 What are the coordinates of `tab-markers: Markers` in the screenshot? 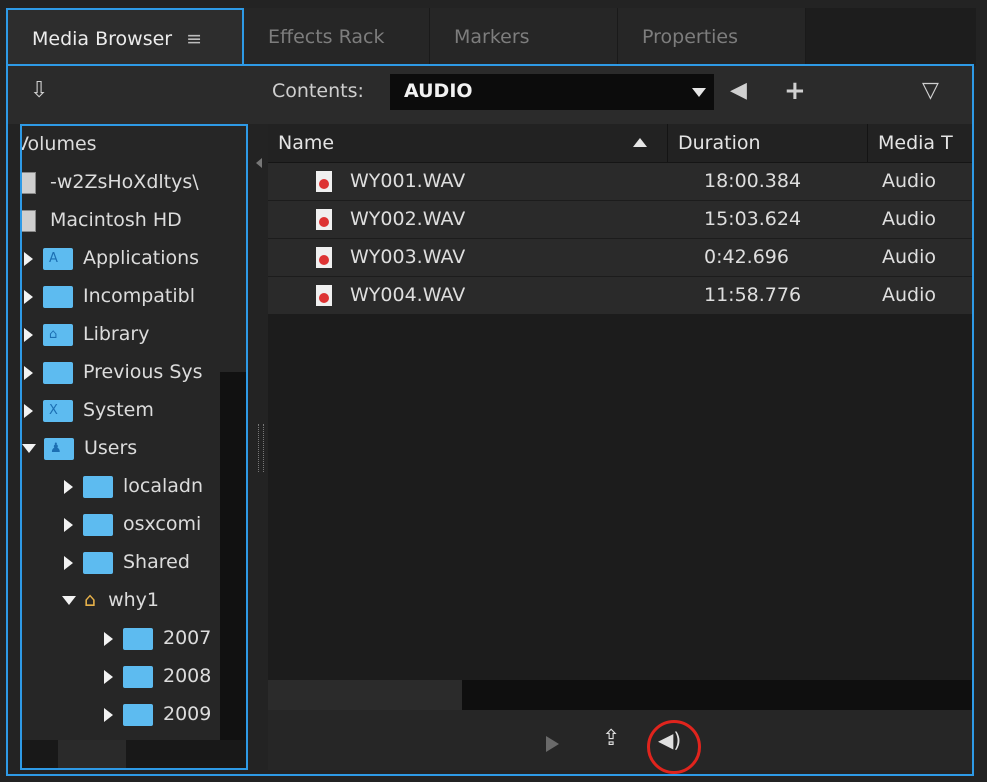 It's located at (524, 37).